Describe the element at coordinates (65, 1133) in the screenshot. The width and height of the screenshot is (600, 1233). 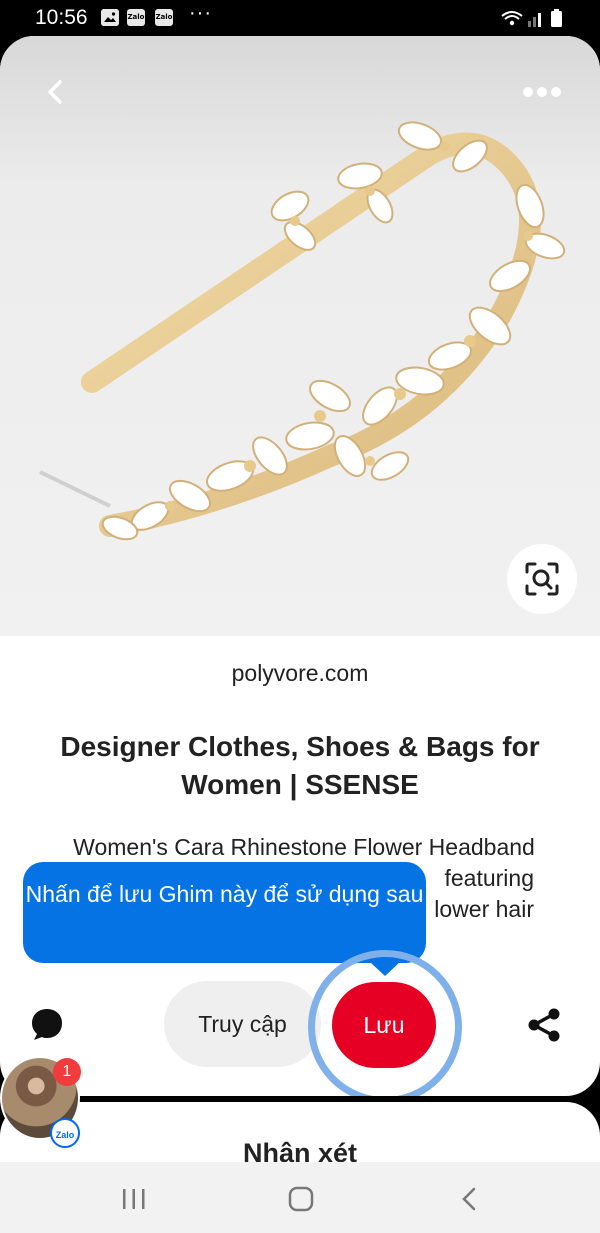
I see `zalo-logo-icon: Zalo` at that location.